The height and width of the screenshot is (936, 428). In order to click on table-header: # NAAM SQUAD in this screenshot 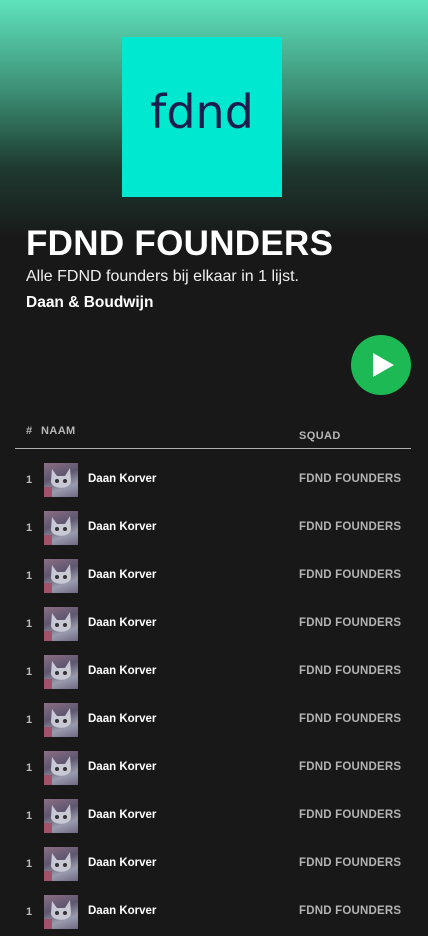, I will do `click(213, 434)`.